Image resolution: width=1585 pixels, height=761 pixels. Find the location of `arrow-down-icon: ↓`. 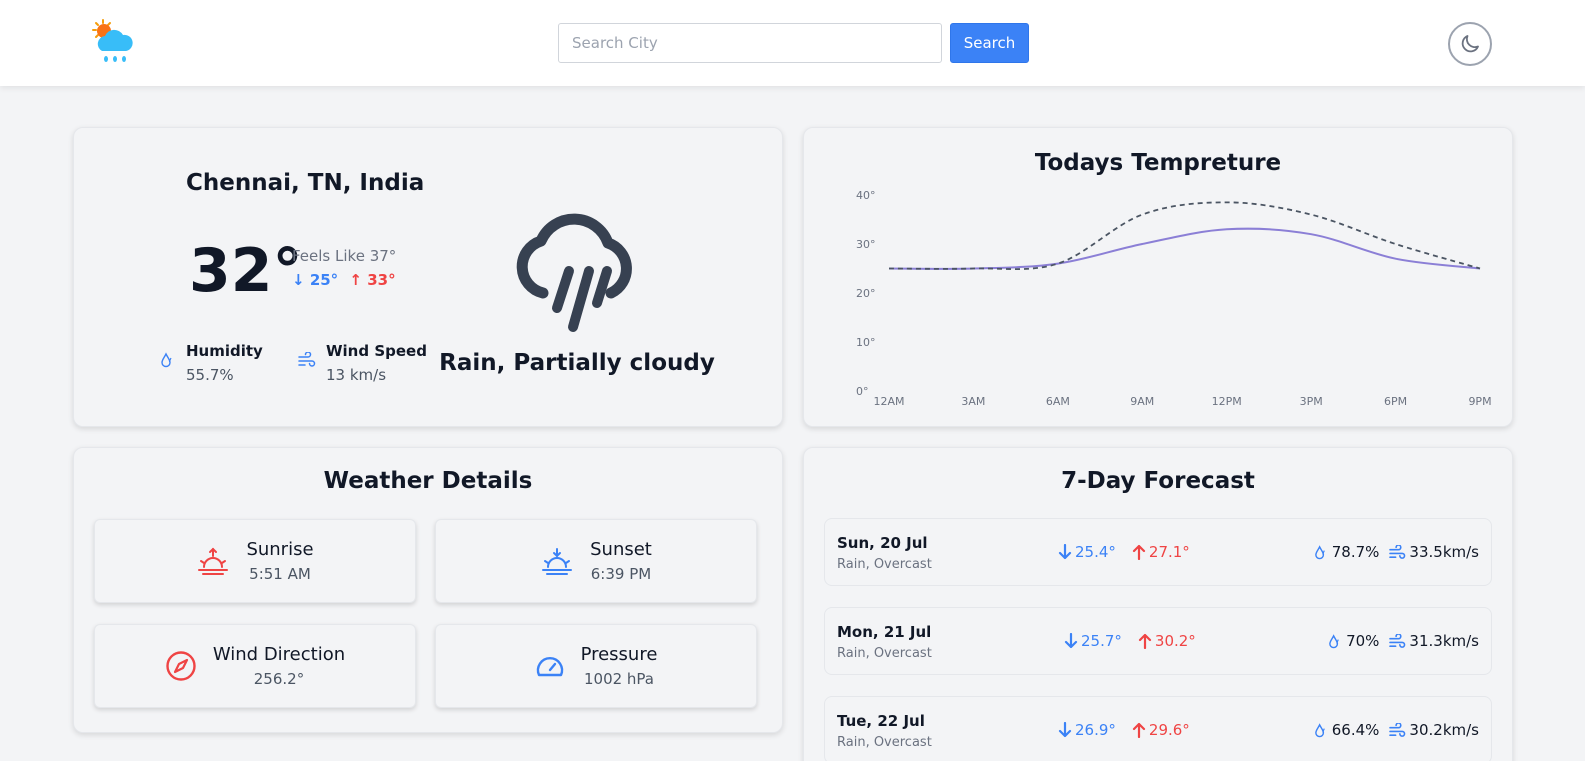

arrow-down-icon: ↓ is located at coordinates (298, 280).